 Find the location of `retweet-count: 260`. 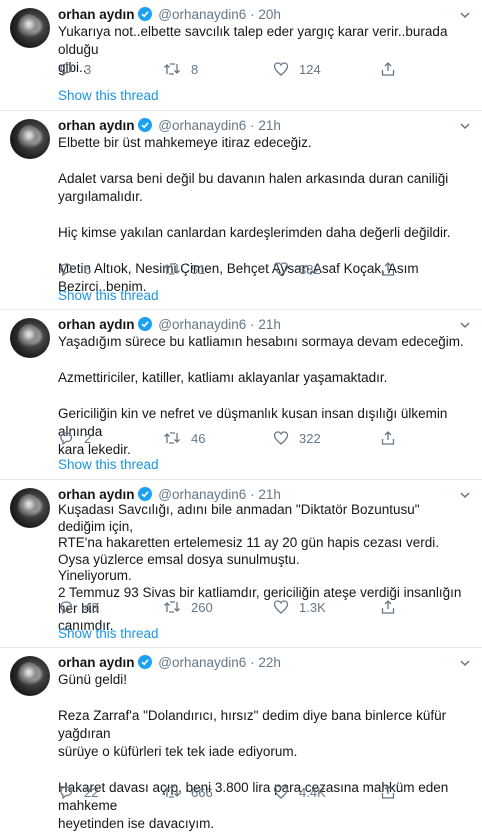

retweet-count: 260 is located at coordinates (202, 607).